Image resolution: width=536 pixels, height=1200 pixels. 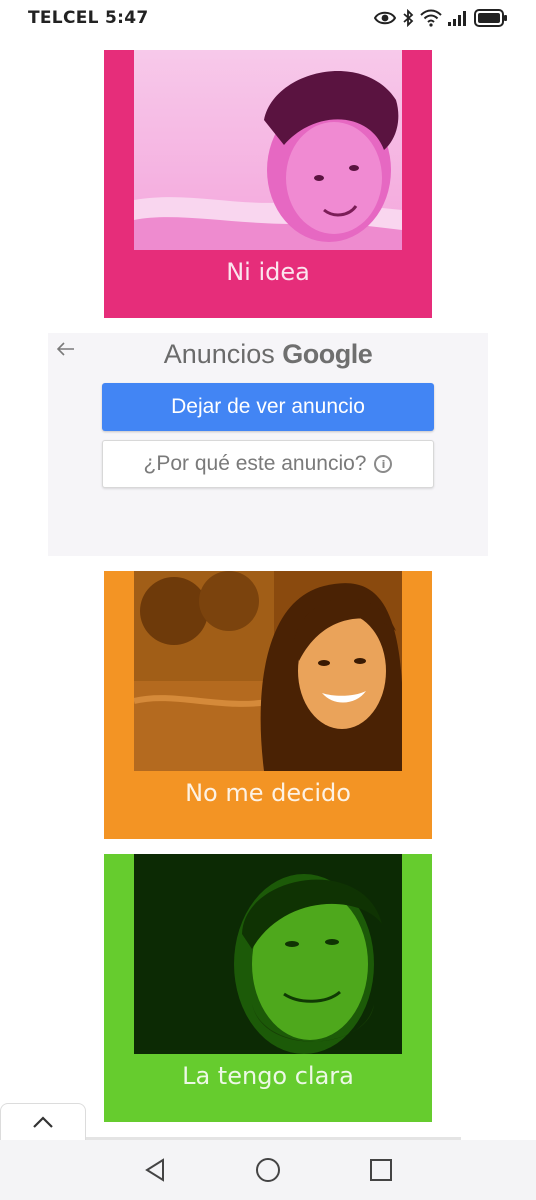 I want to click on ad-title: Anuncios Google, so click(x=268, y=354).